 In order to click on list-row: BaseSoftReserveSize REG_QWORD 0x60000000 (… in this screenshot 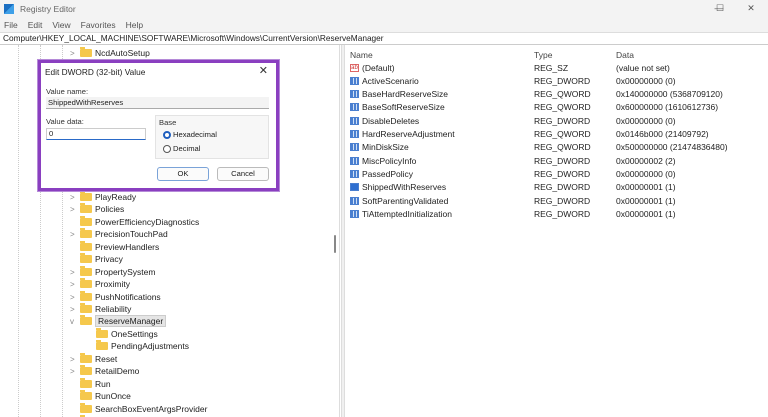, I will do `click(556, 107)`.